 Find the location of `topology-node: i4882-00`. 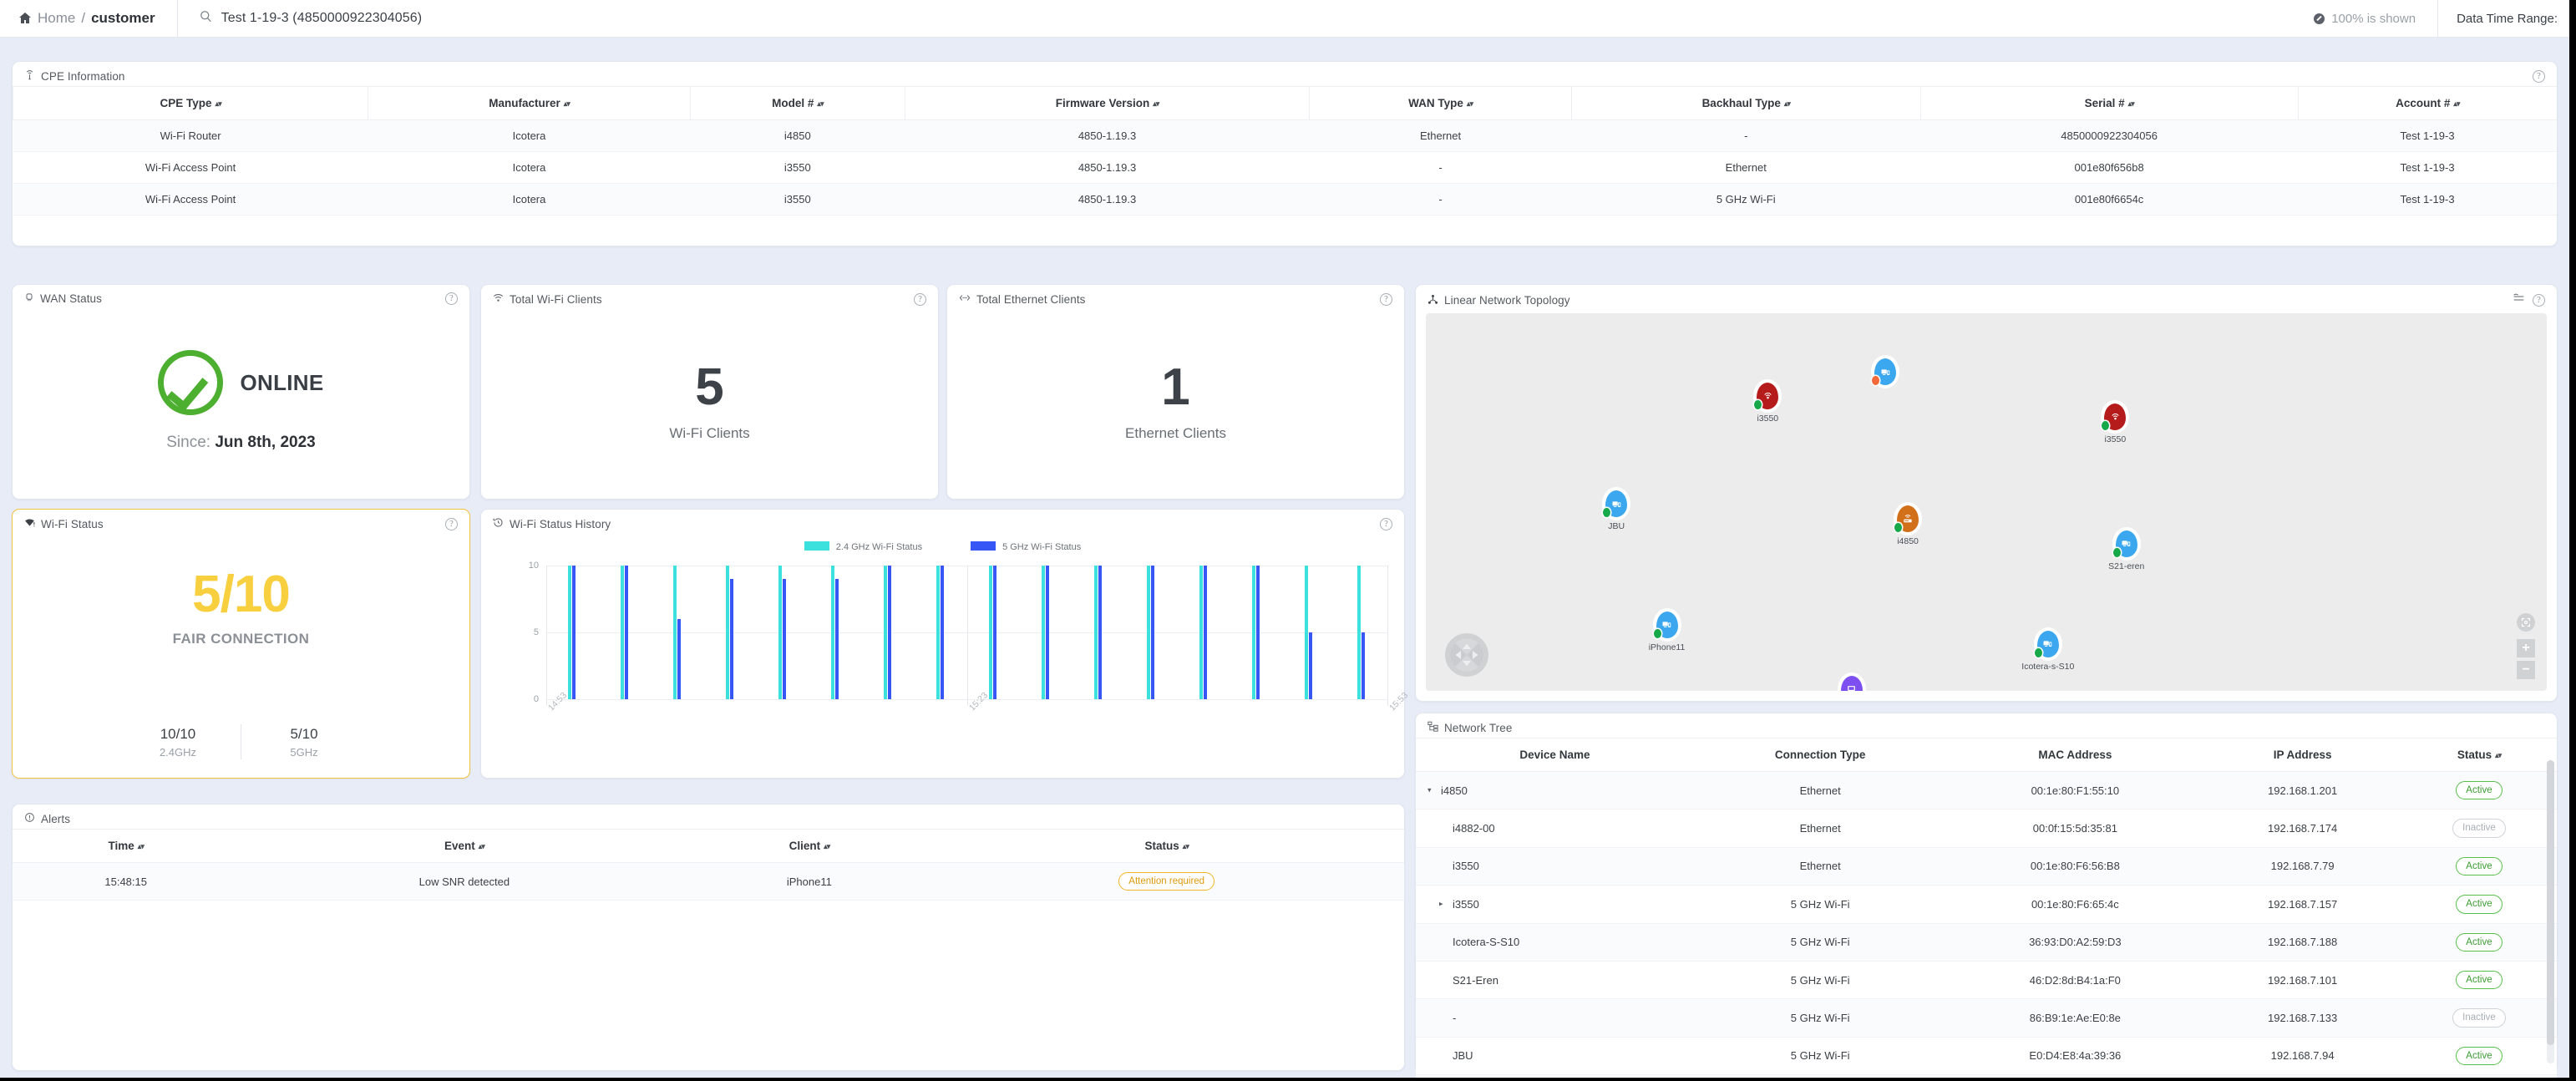

topology-node: i4882-00 is located at coordinates (1851, 683).